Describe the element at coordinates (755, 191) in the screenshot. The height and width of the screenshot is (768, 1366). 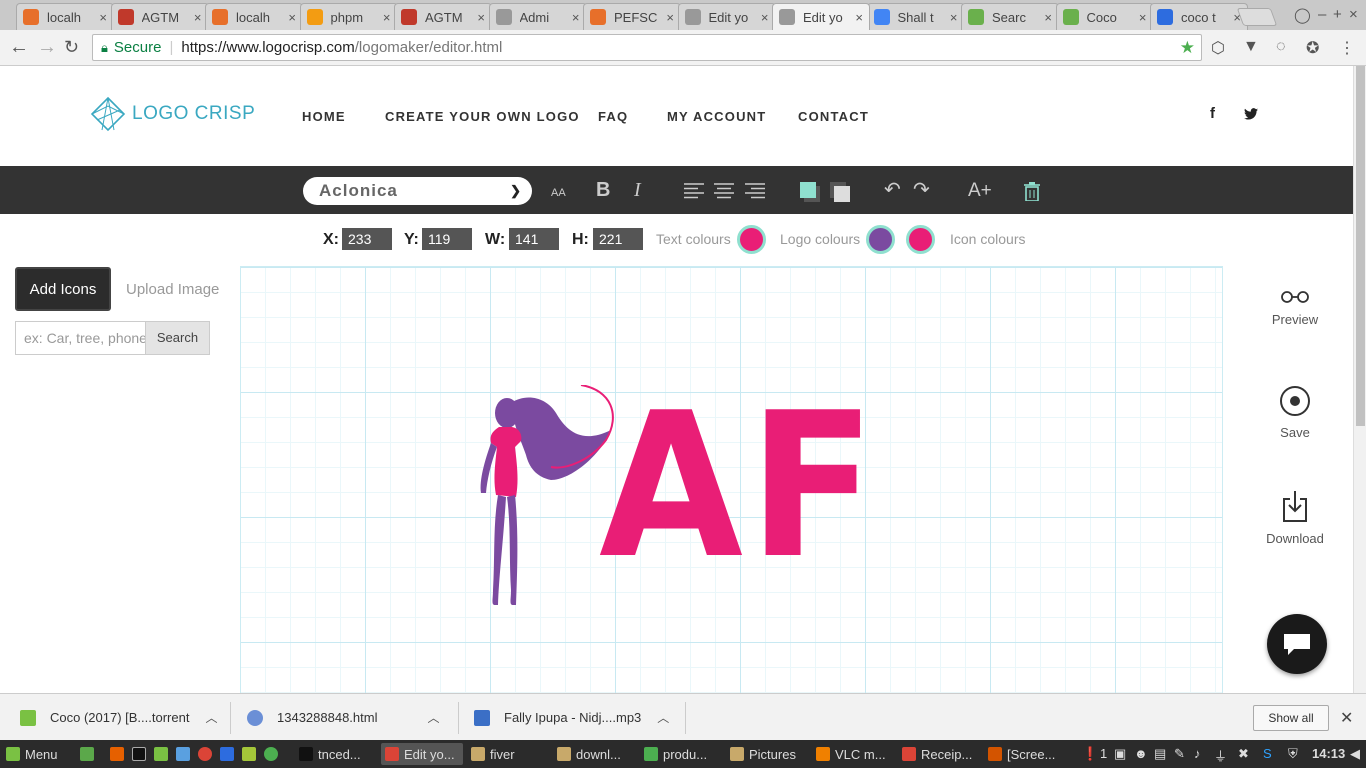
I see `align-right-icon` at that location.